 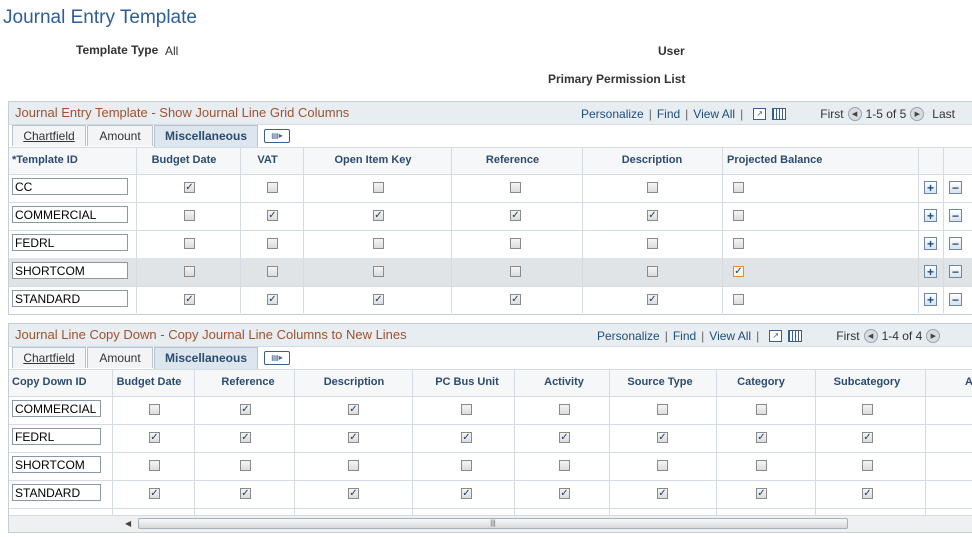 What do you see at coordinates (56, 436) in the screenshot?
I see `copy-down-id-field: FEDRL` at bounding box center [56, 436].